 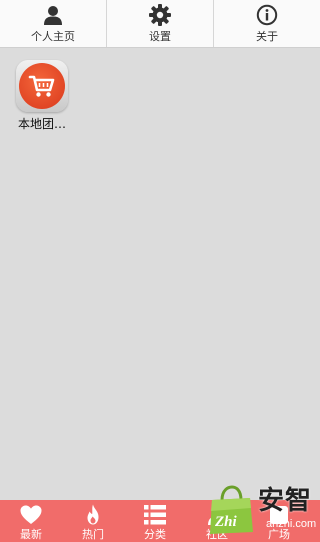 What do you see at coordinates (93, 534) in the screenshot?
I see `nav-item-label: 热门` at bounding box center [93, 534].